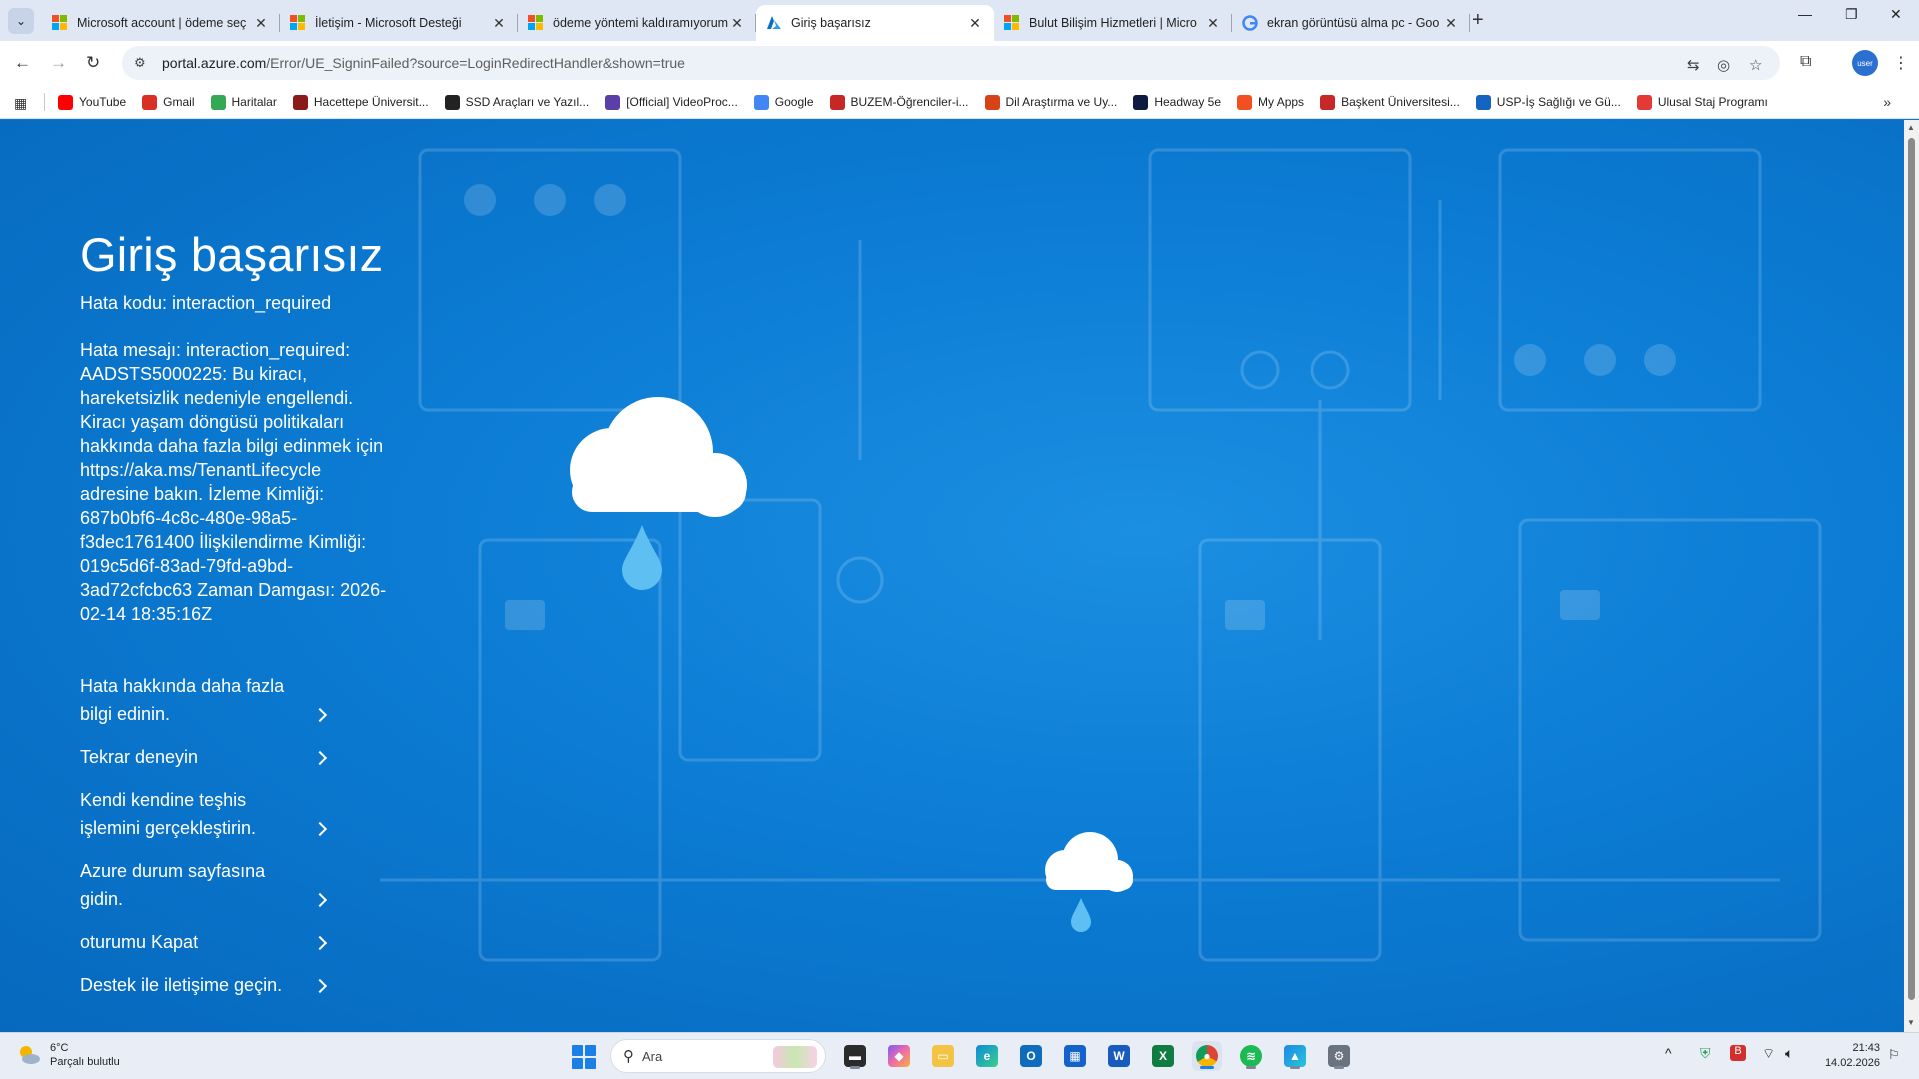  What do you see at coordinates (1805, 62) in the screenshot?
I see `extensions-icon: ⧉` at bounding box center [1805, 62].